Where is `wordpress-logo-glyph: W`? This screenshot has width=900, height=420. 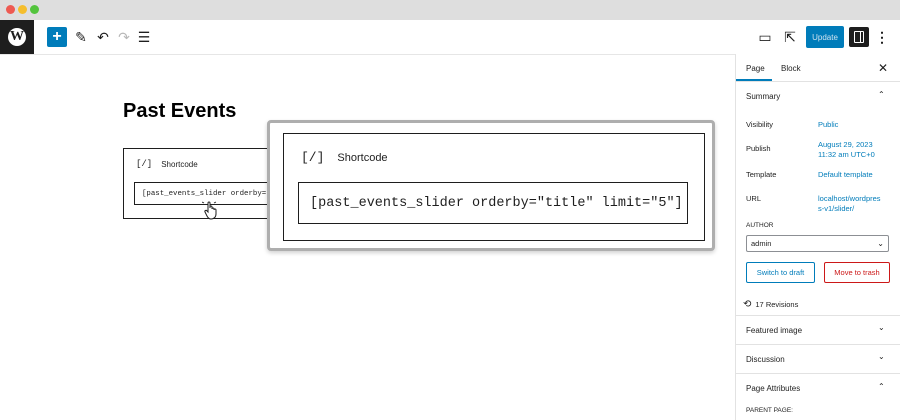 wordpress-logo-glyph: W is located at coordinates (17, 37).